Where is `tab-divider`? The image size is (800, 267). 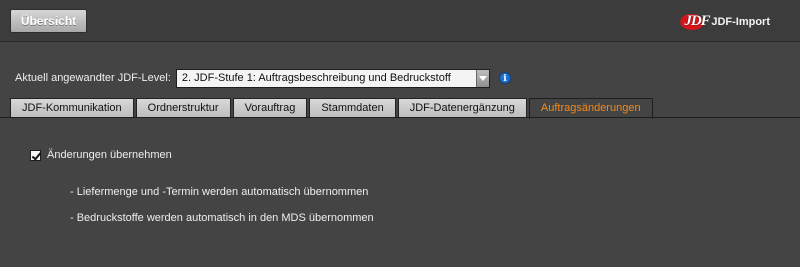 tab-divider is located at coordinates (400, 117).